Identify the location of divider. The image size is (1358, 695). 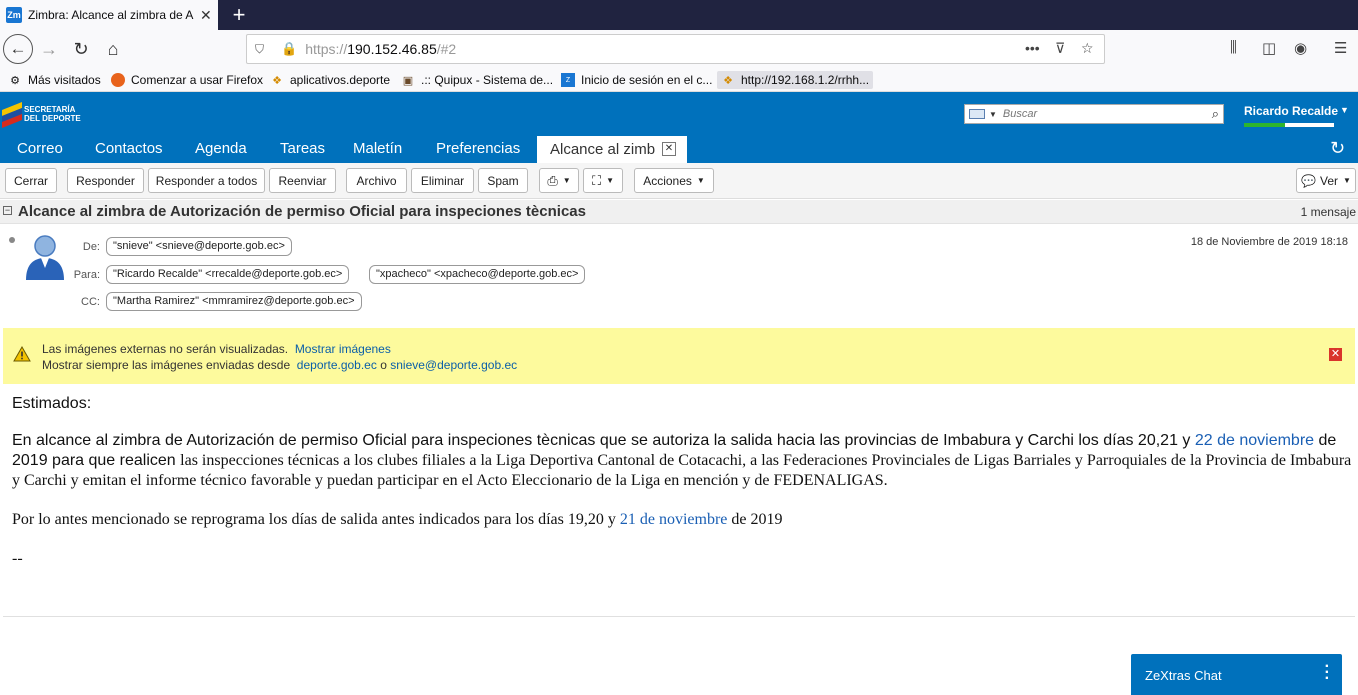
(679, 616).